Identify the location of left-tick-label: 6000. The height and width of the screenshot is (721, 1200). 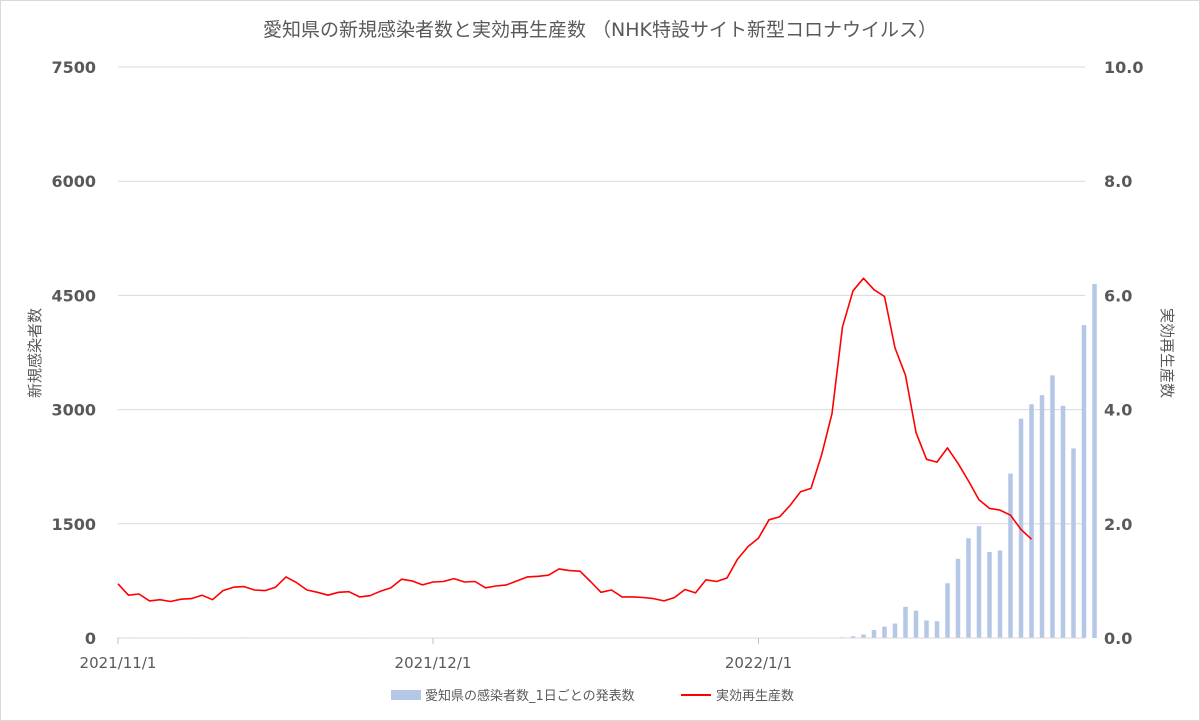
(73, 181).